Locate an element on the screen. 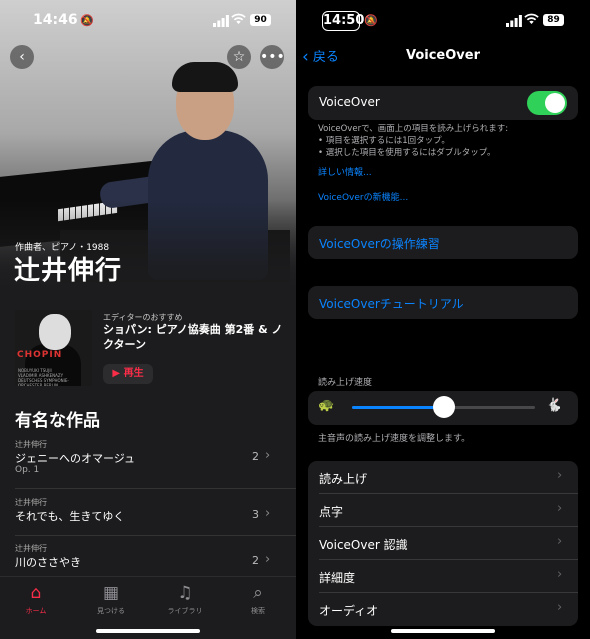 This screenshot has height=639, width=590. settings-row-braille: 点字 › is located at coordinates (443, 510).